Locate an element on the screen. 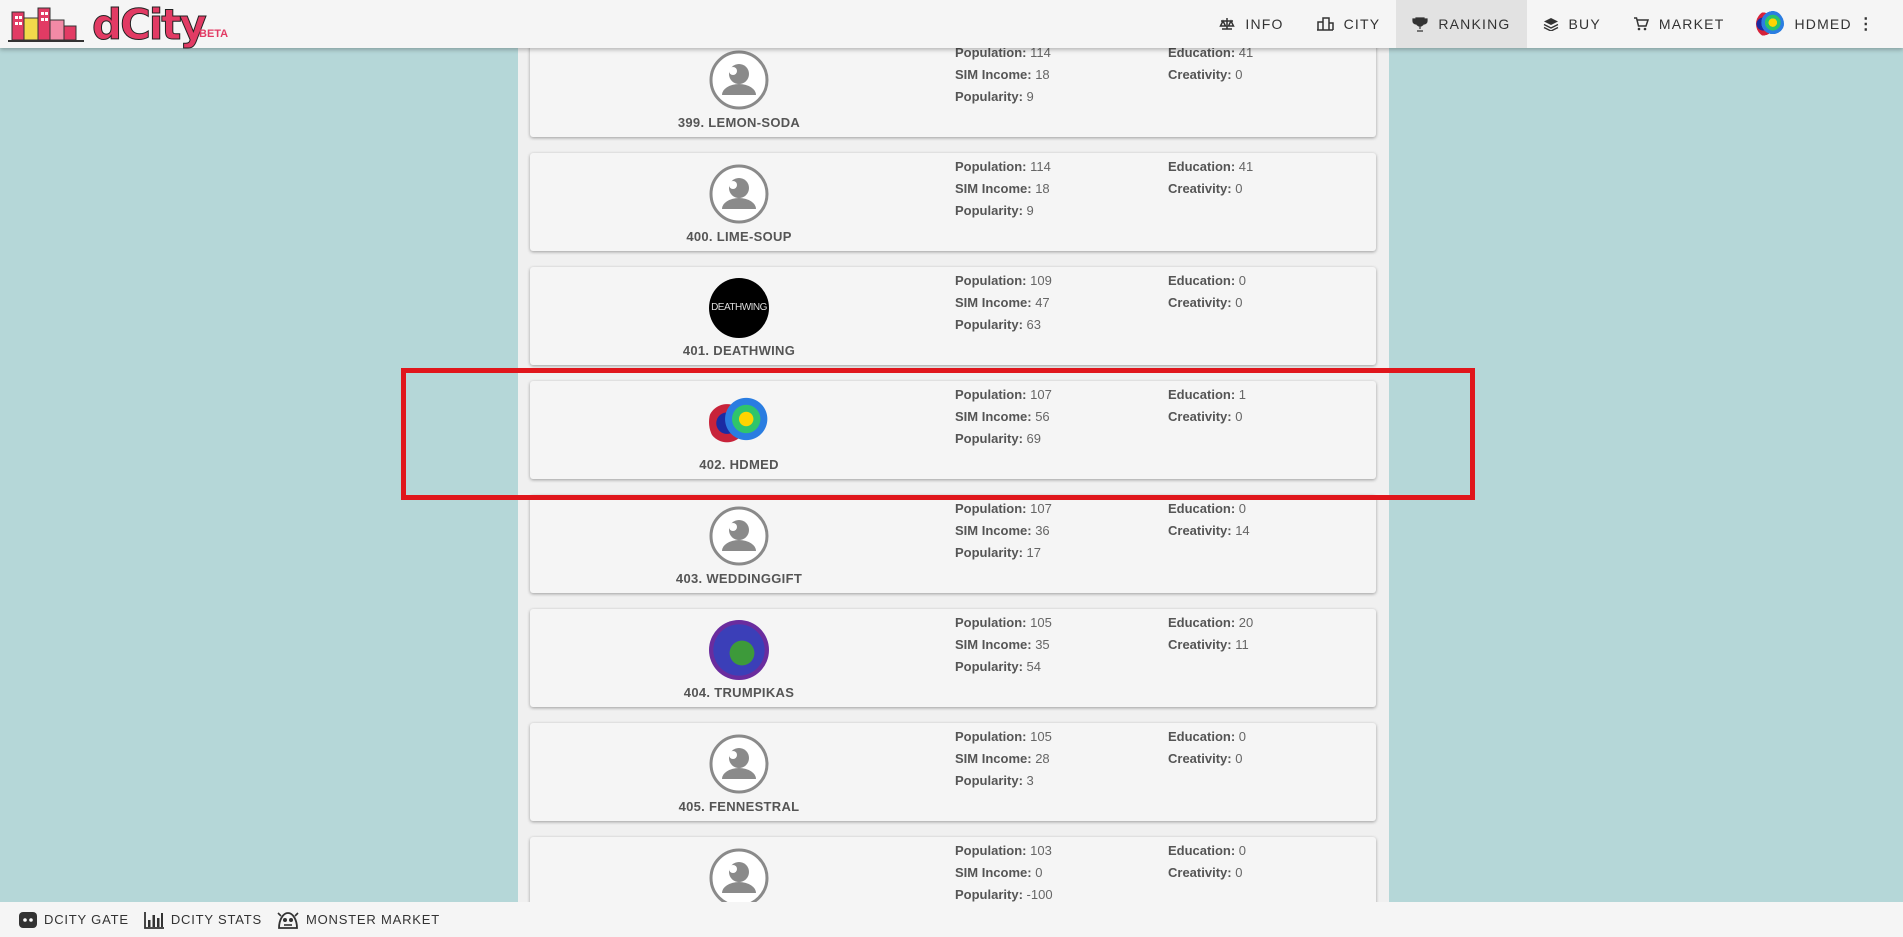  nav-city: CITY is located at coordinates (1348, 24).